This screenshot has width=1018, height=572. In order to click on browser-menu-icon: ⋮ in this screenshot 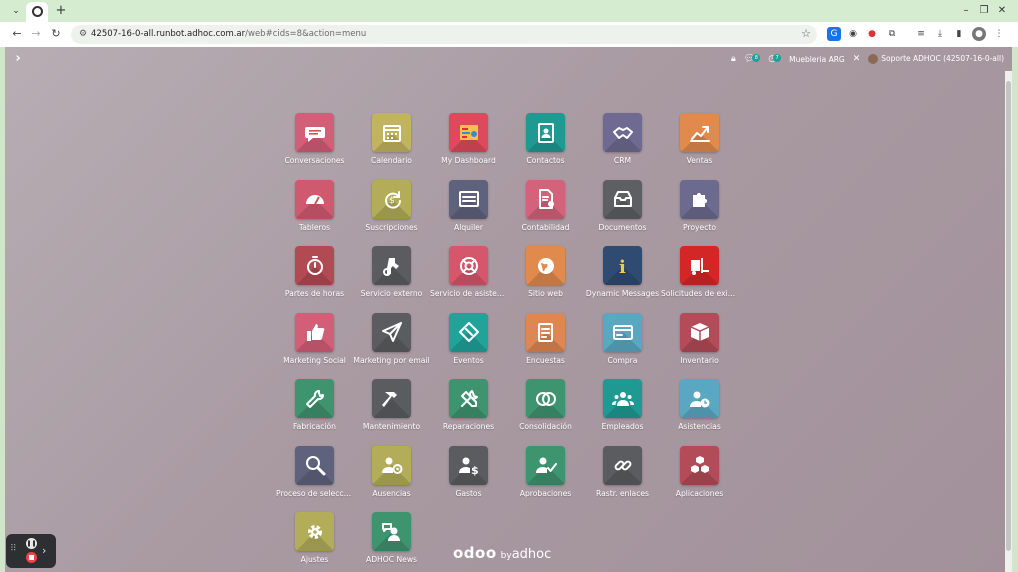, I will do `click(999, 34)`.